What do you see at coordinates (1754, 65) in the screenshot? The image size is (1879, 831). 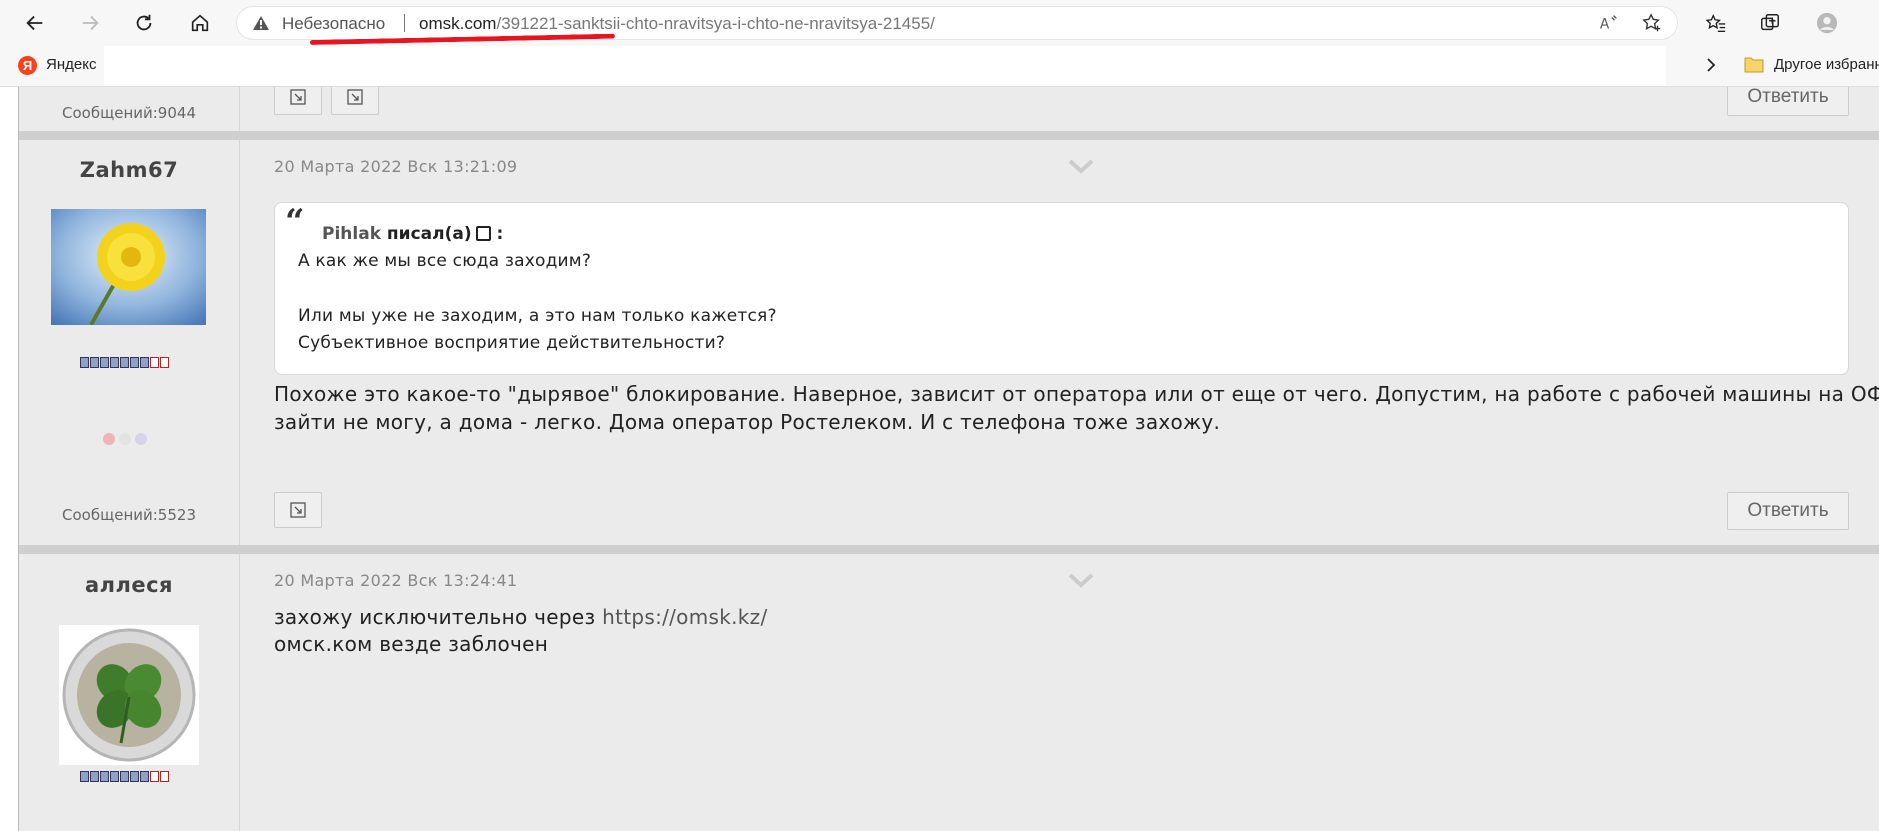 I see `folder-icon` at bounding box center [1754, 65].